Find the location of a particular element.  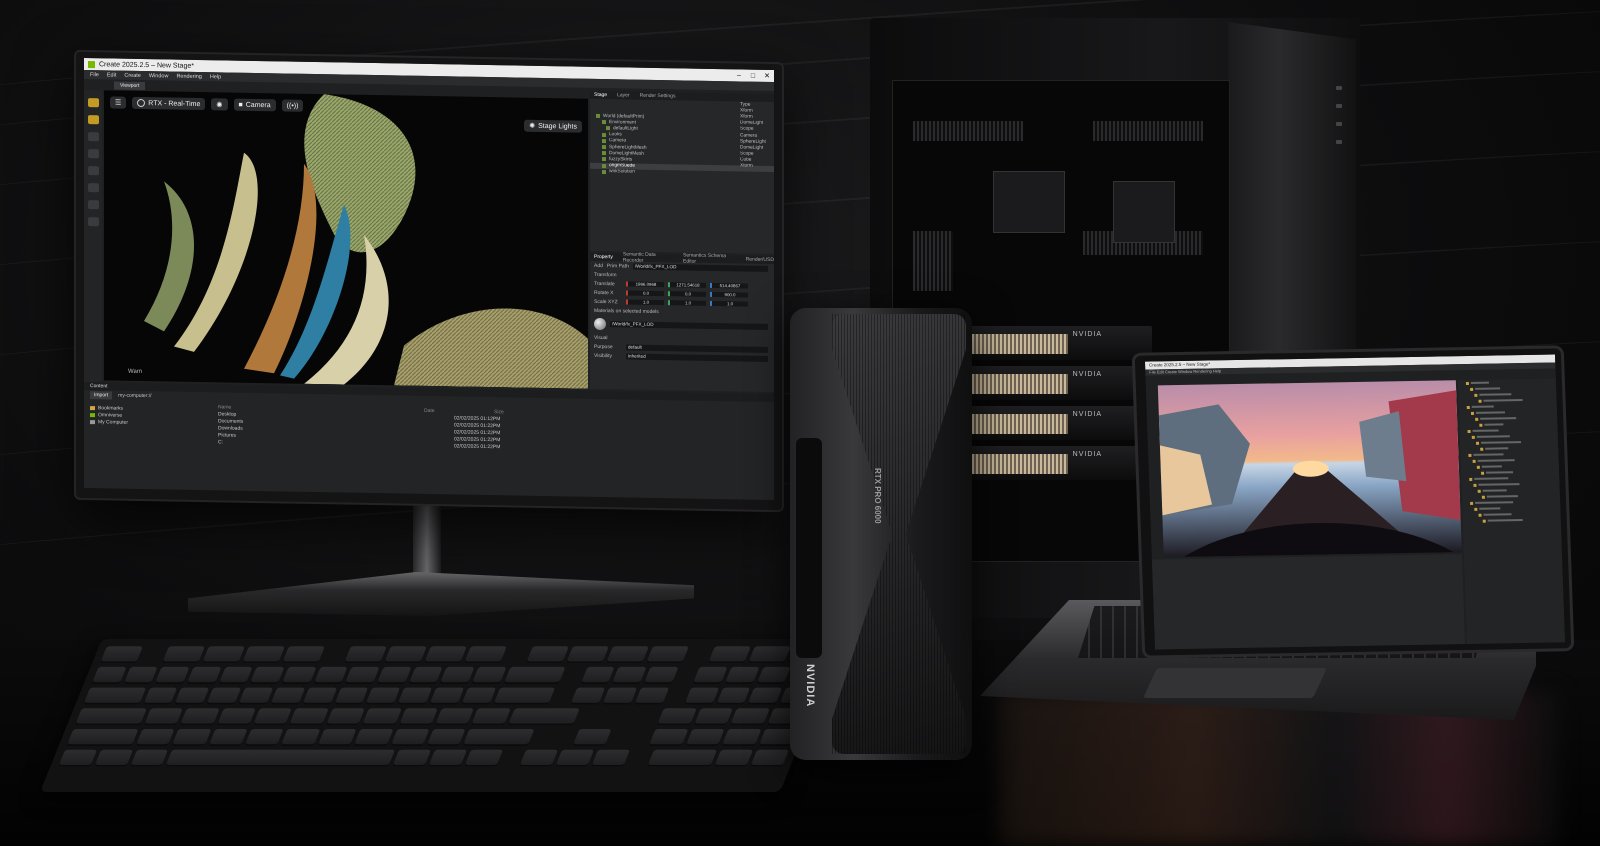

tab-stage: Stage is located at coordinates (600, 95).